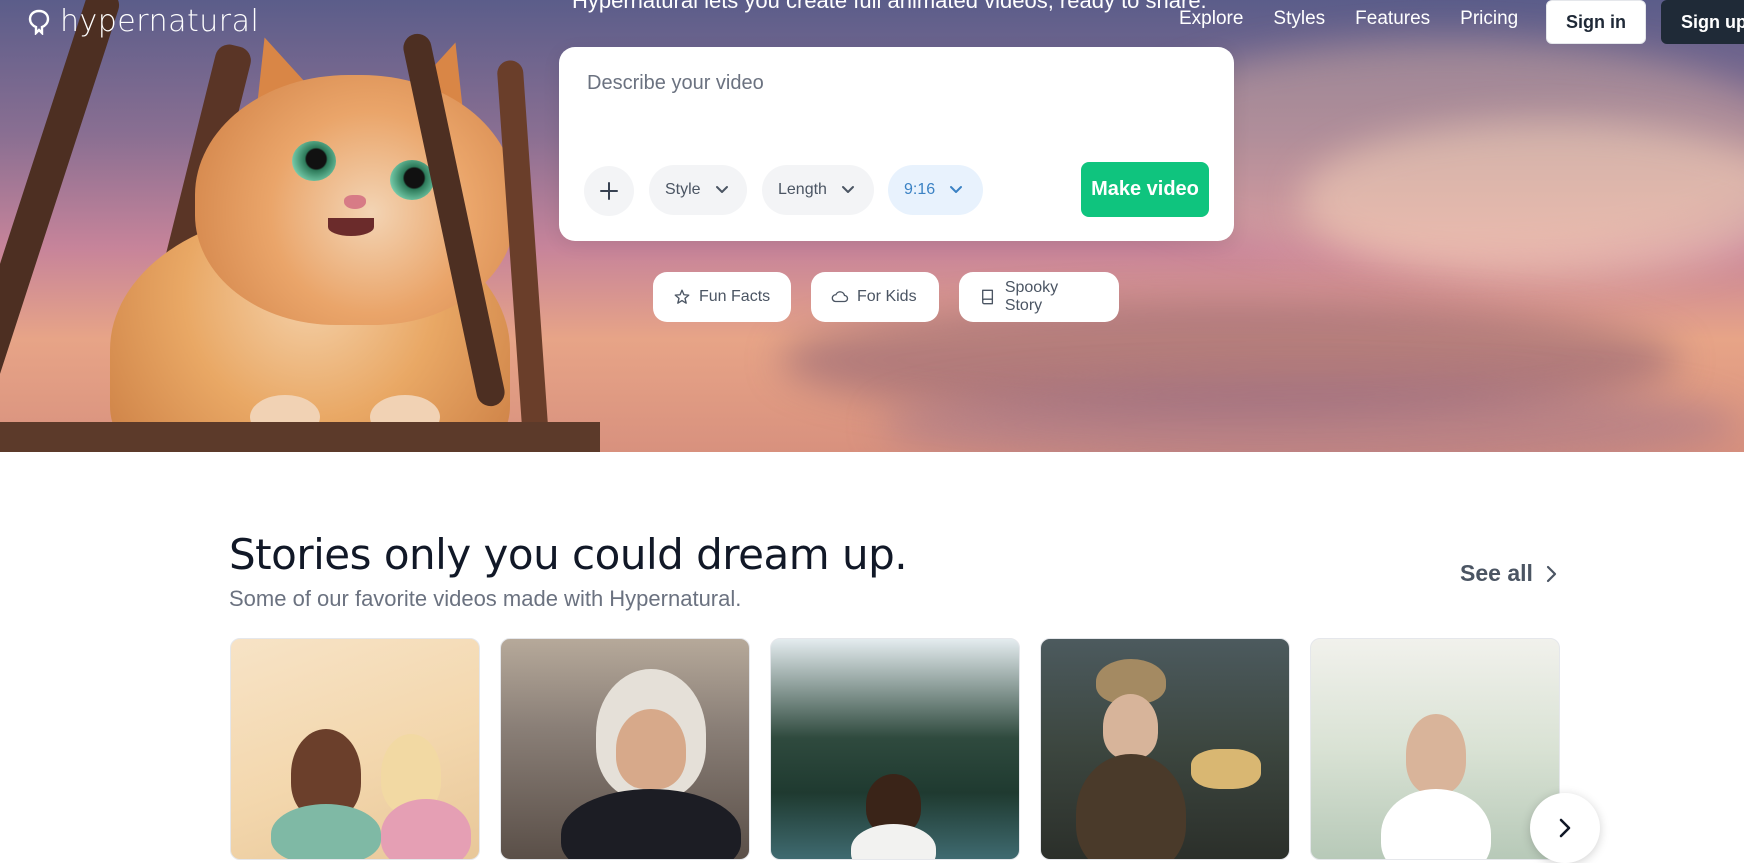  I want to click on chip-label: For Kids, so click(887, 296).